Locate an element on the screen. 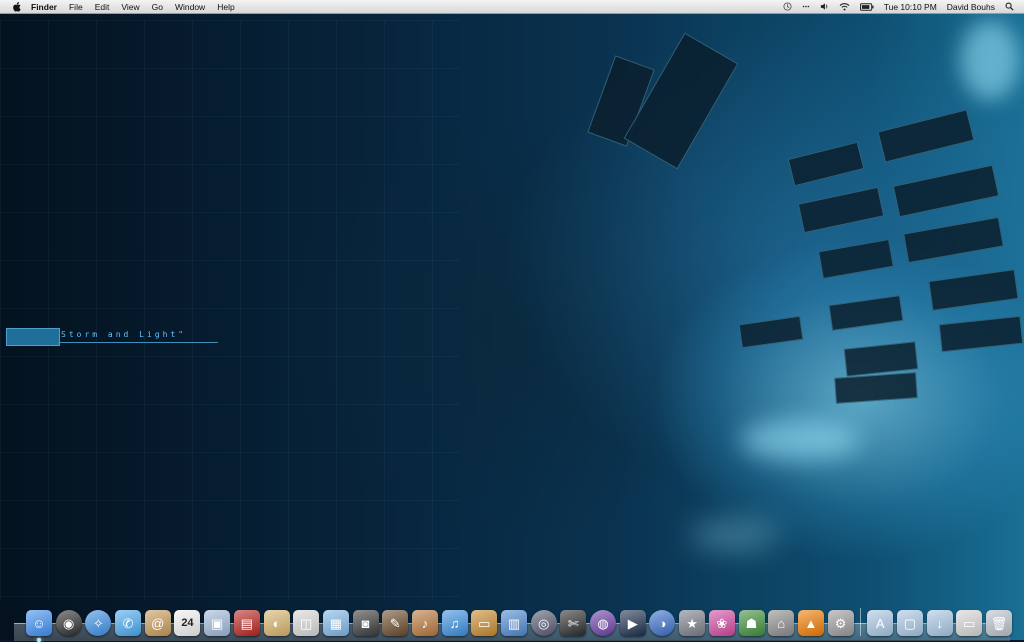 The height and width of the screenshot is (642, 1024). finder-icon: ☺ is located at coordinates (39, 626).